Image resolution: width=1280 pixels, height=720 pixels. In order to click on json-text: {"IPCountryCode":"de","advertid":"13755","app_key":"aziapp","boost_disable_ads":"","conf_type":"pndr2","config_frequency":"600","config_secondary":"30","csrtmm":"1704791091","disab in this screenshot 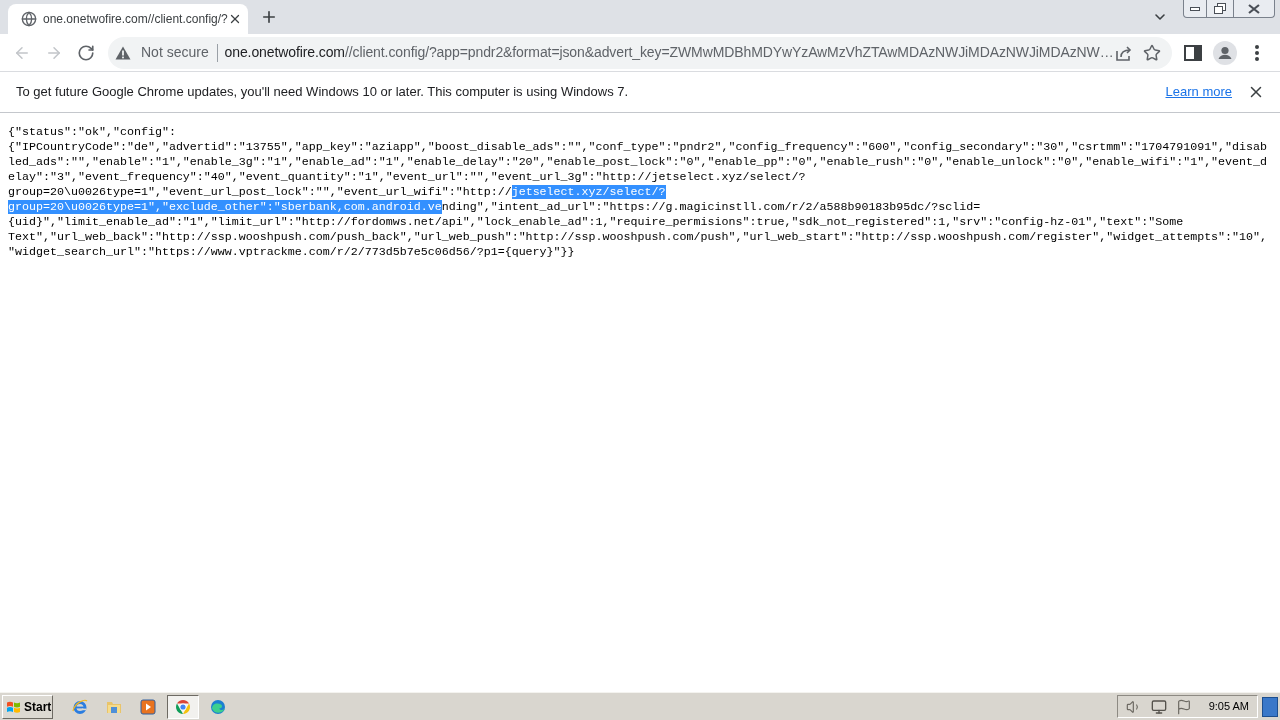, I will do `click(638, 147)`.